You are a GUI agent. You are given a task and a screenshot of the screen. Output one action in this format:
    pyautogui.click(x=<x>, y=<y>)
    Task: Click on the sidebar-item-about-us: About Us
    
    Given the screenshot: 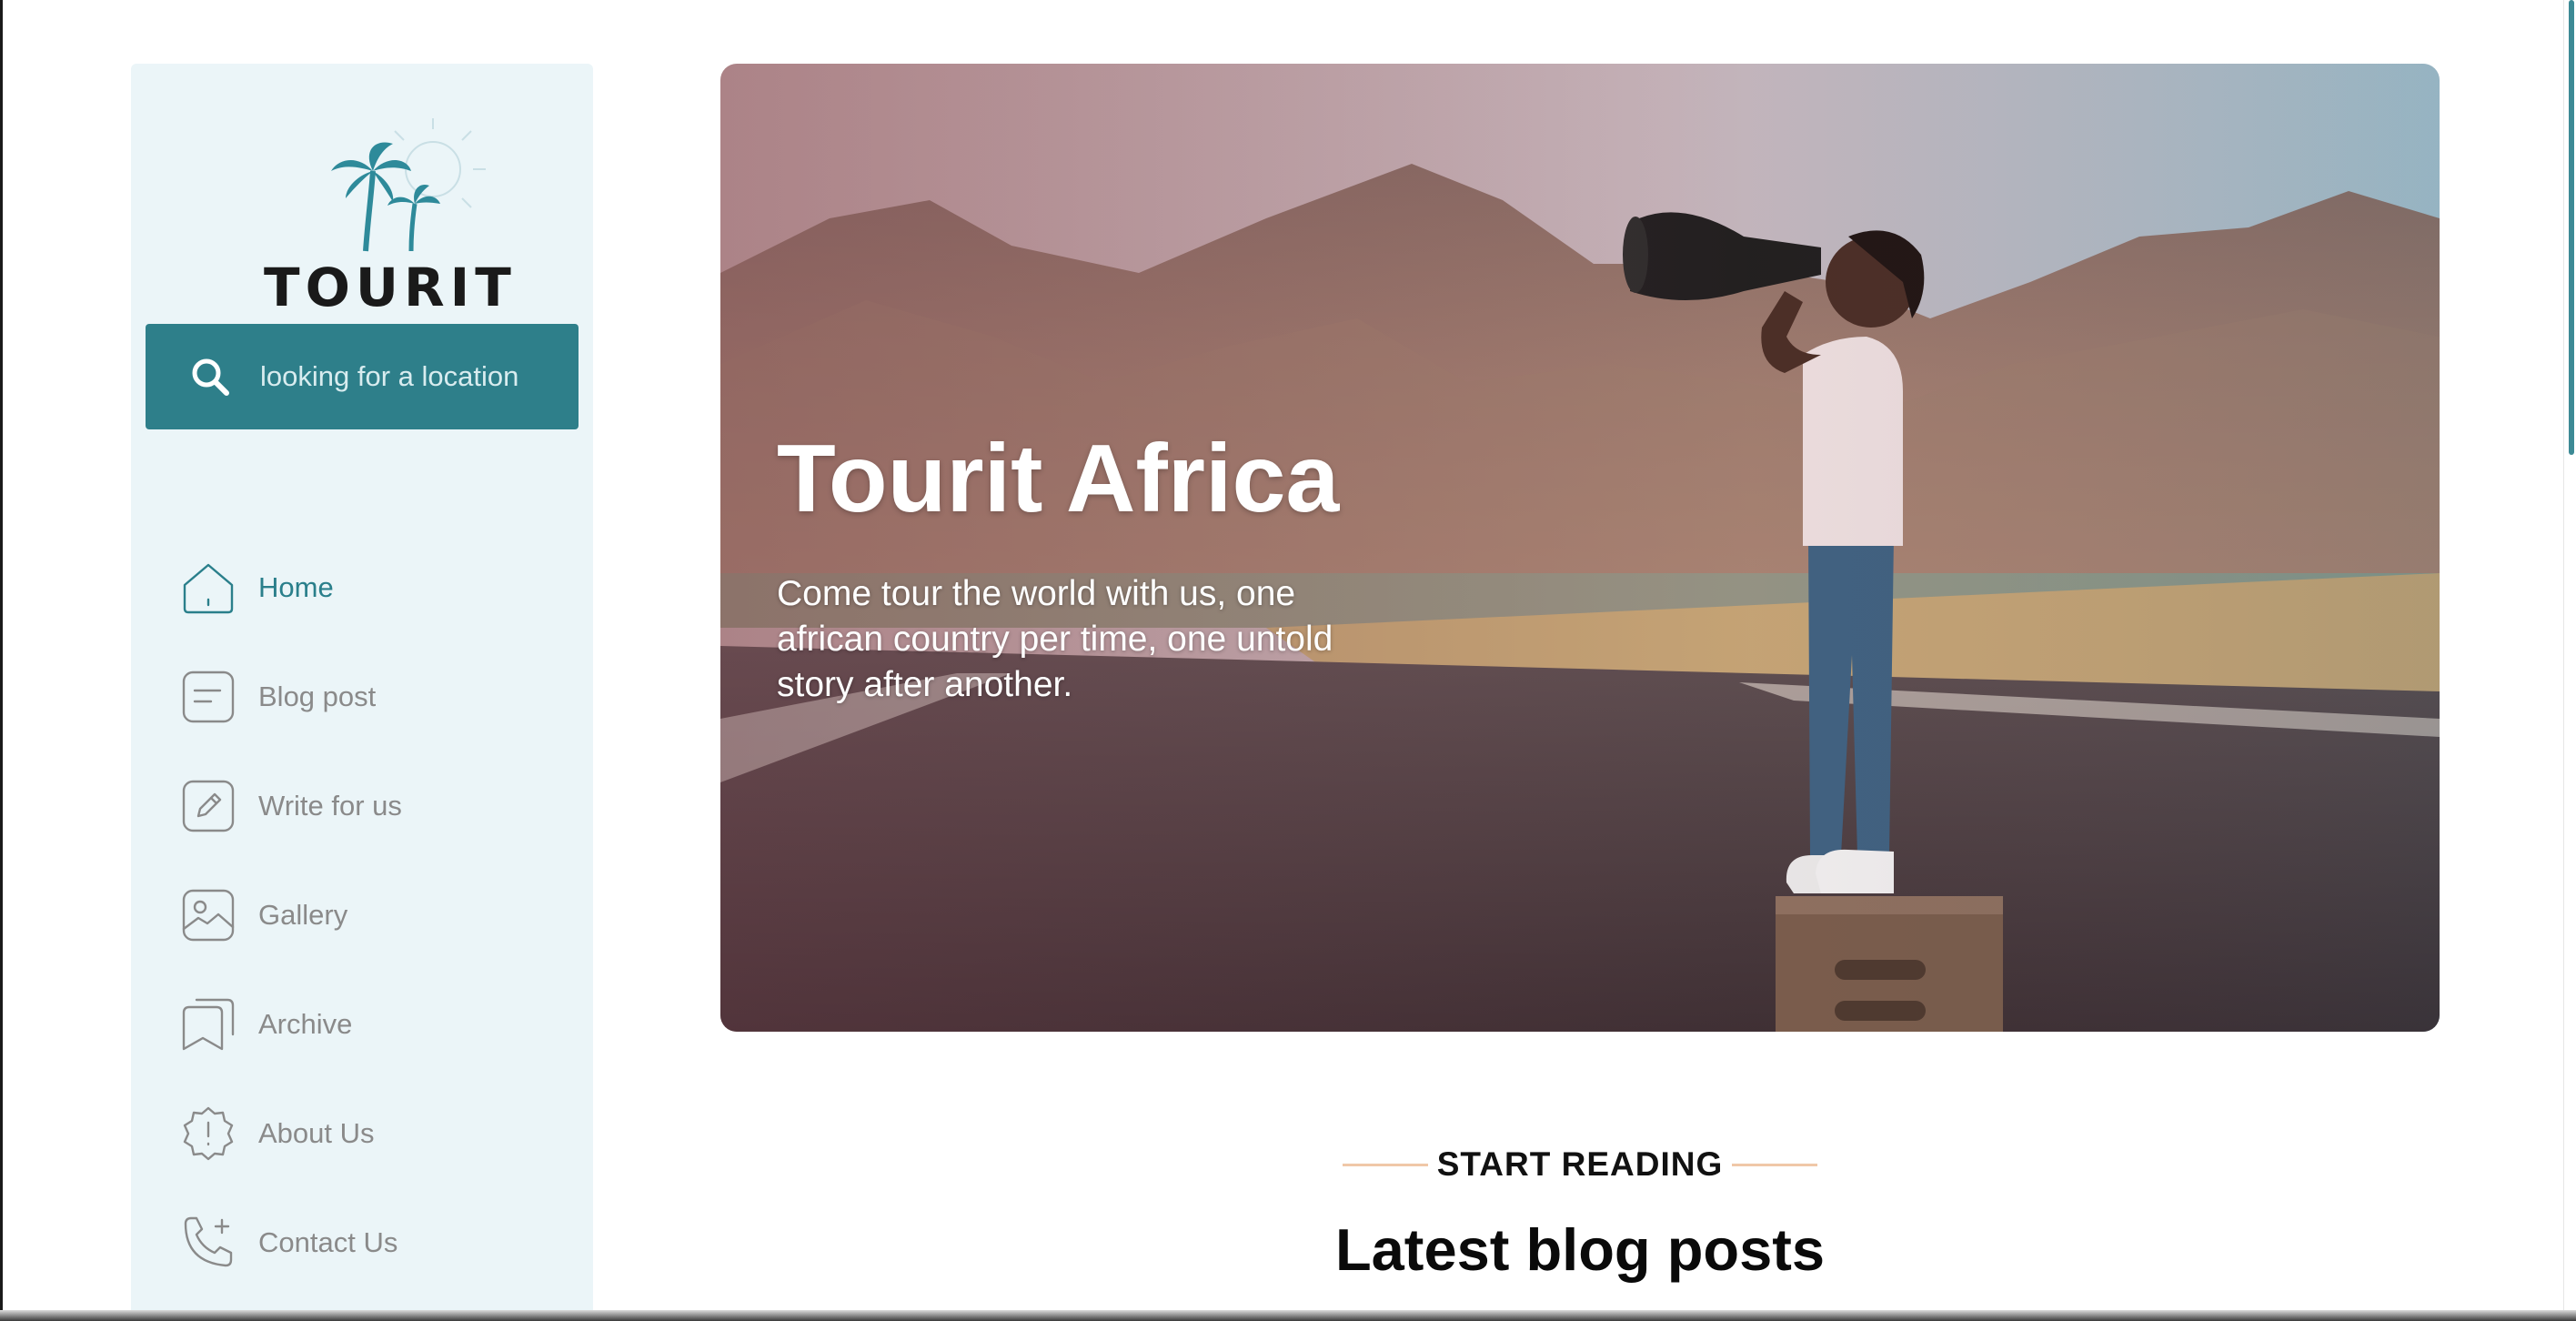 What is the action you would take?
    pyautogui.click(x=371, y=1133)
    